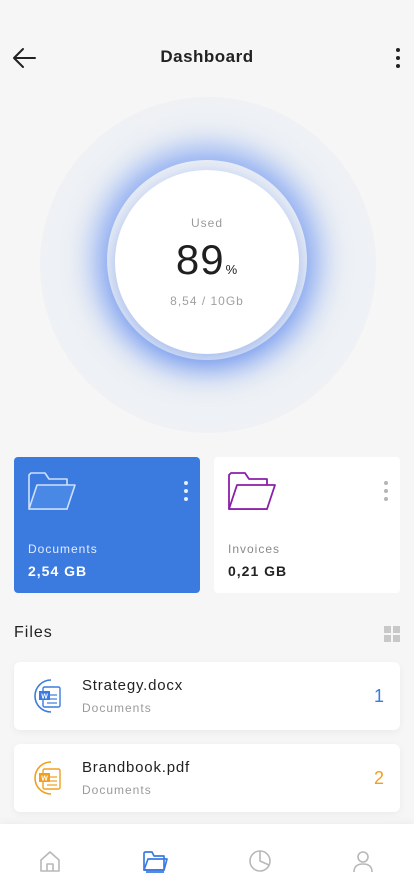 The image size is (414, 896). What do you see at coordinates (33, 632) in the screenshot?
I see `files-section-title: Files` at bounding box center [33, 632].